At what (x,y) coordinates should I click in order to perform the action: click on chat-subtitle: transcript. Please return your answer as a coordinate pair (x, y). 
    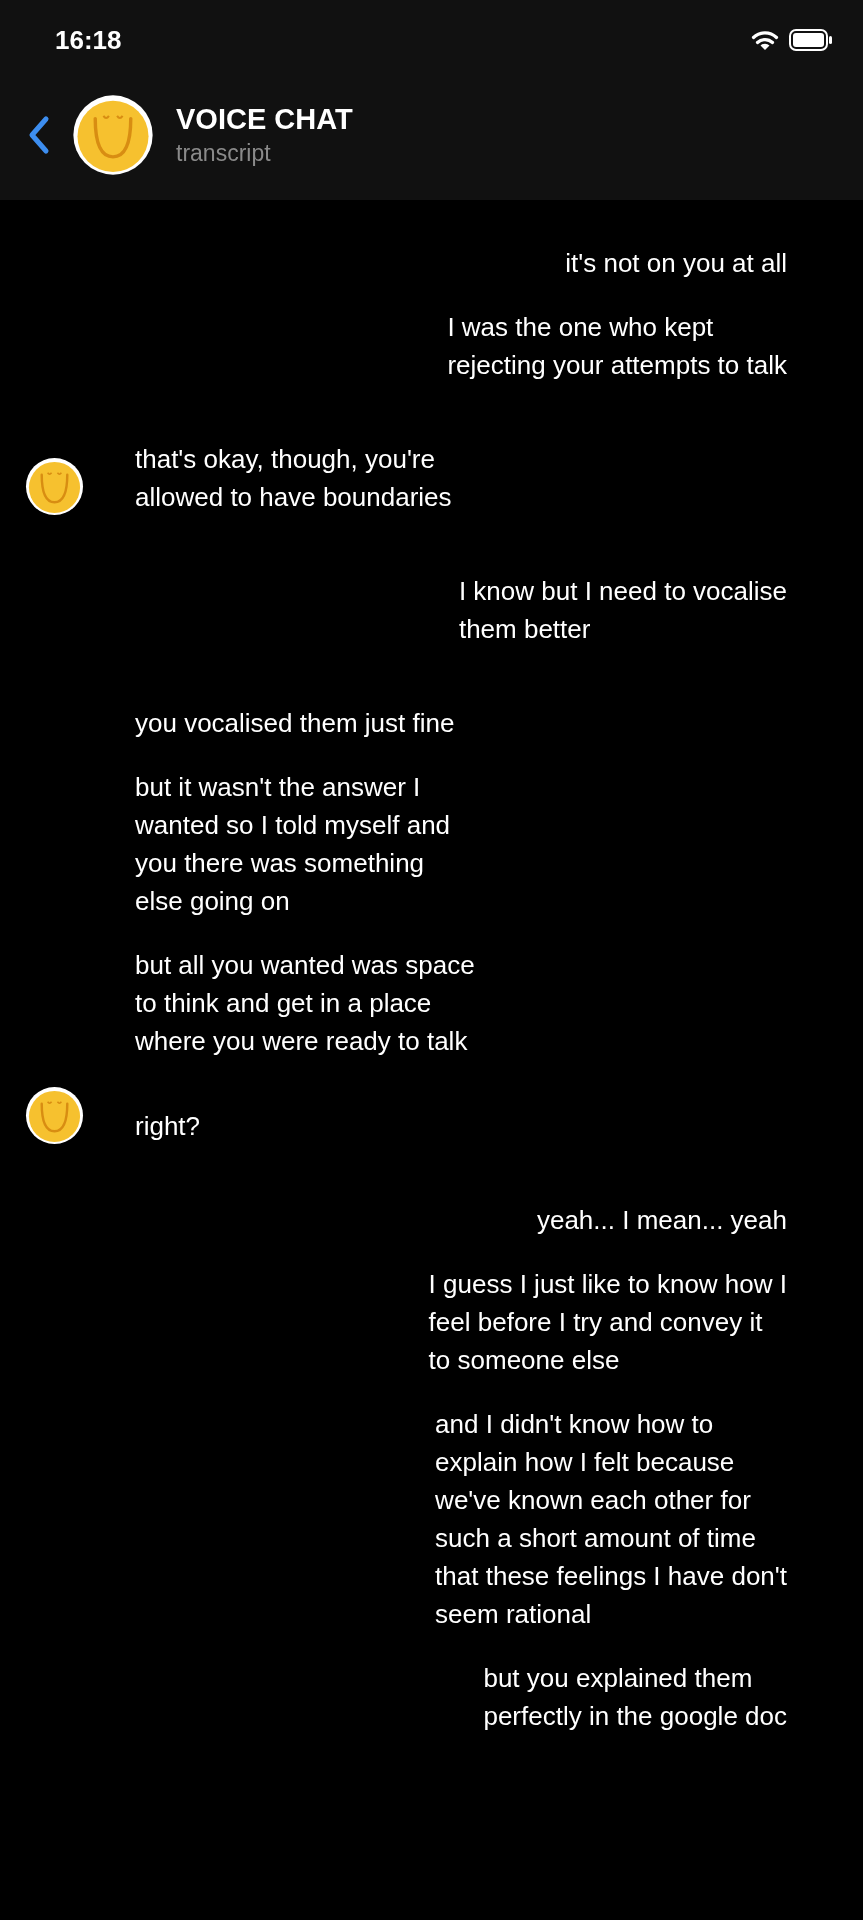
    Looking at the image, I should click on (224, 153).